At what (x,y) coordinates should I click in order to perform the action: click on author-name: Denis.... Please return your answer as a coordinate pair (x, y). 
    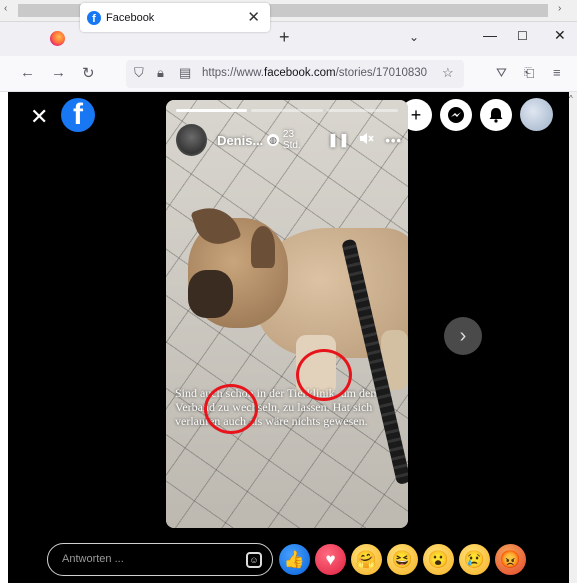
    Looking at the image, I should click on (240, 140).